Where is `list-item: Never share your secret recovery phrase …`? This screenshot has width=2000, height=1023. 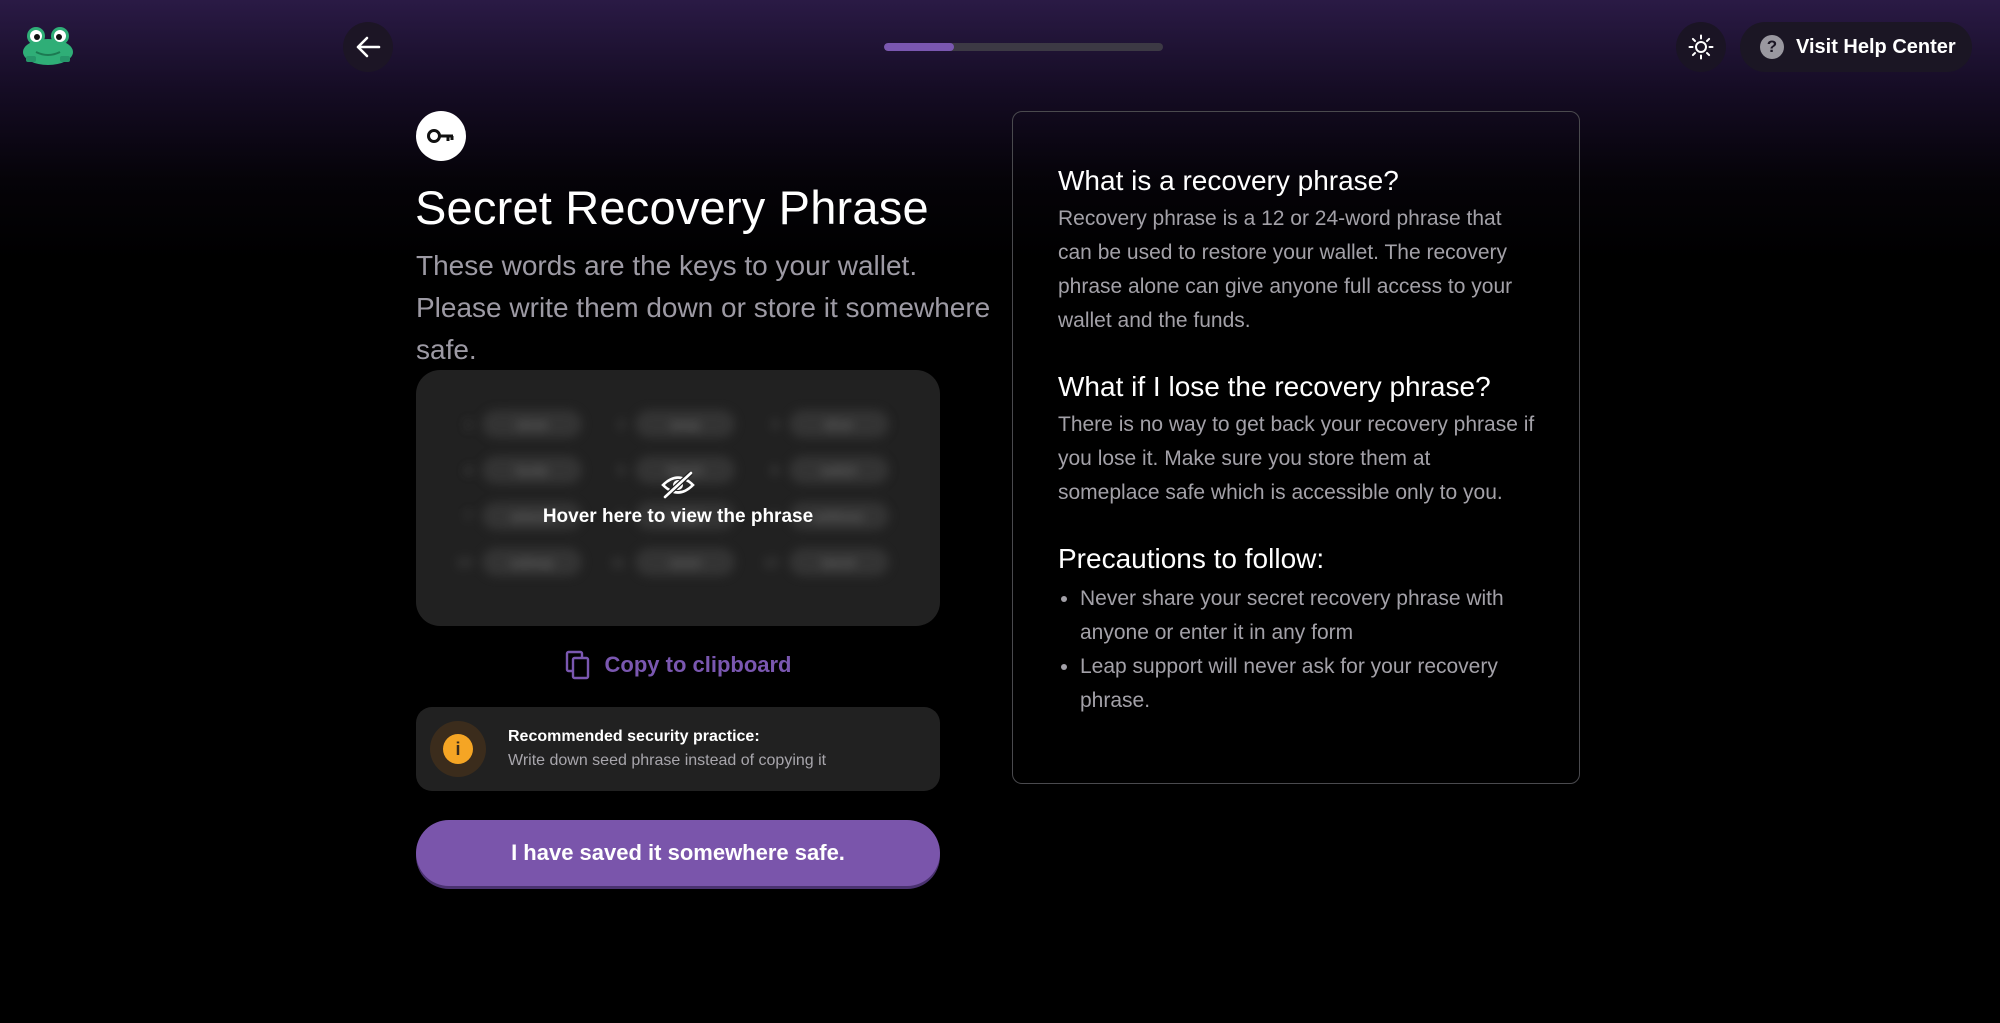 list-item: Never share your secret recovery phrase … is located at coordinates (1307, 616).